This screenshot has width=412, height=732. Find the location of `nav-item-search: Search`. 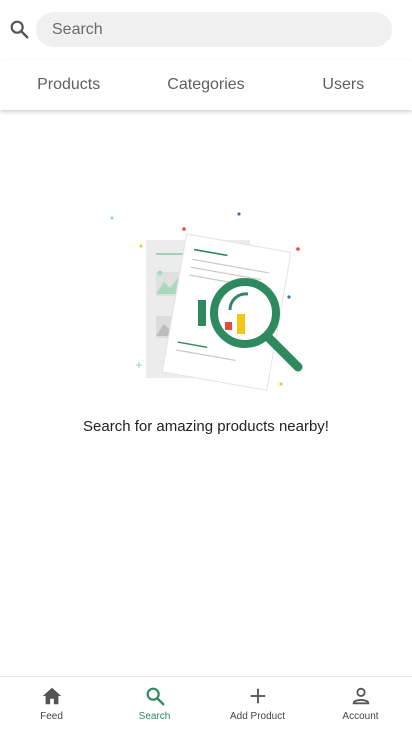

nav-item-search: Search is located at coordinates (154, 704).